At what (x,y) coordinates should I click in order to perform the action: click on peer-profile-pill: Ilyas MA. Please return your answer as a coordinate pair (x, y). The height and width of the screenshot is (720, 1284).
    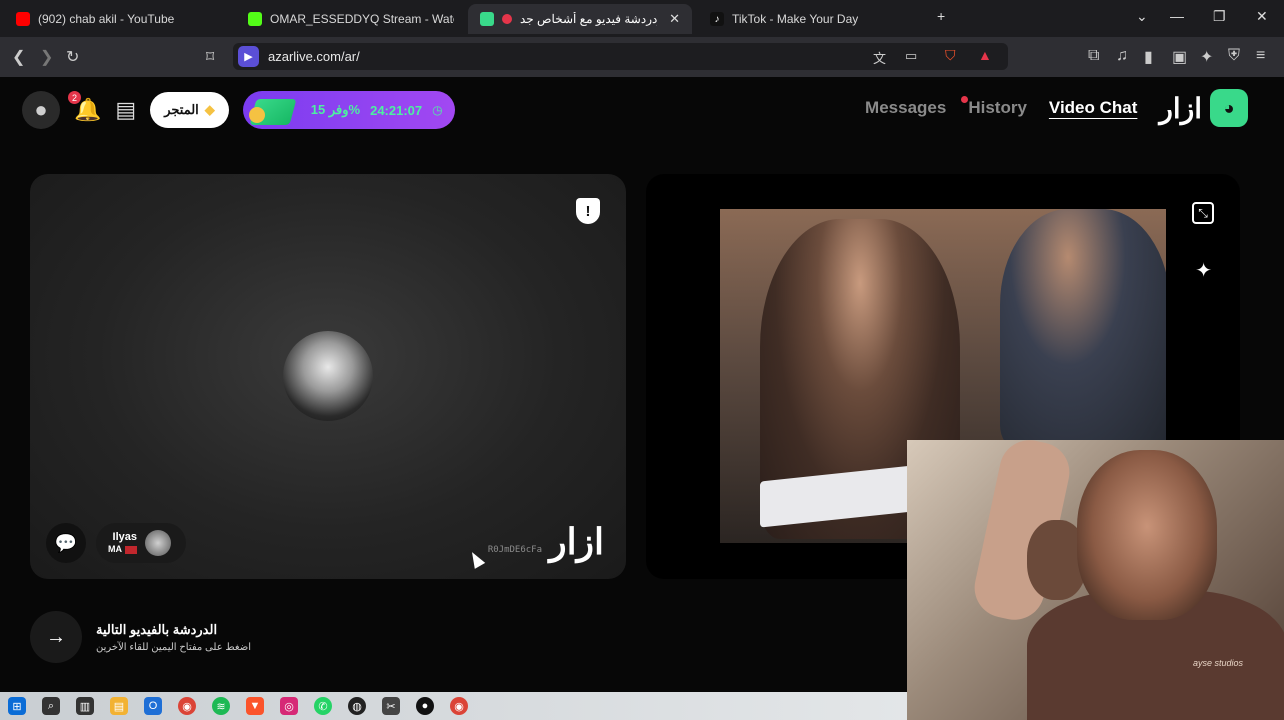
    Looking at the image, I should click on (141, 543).